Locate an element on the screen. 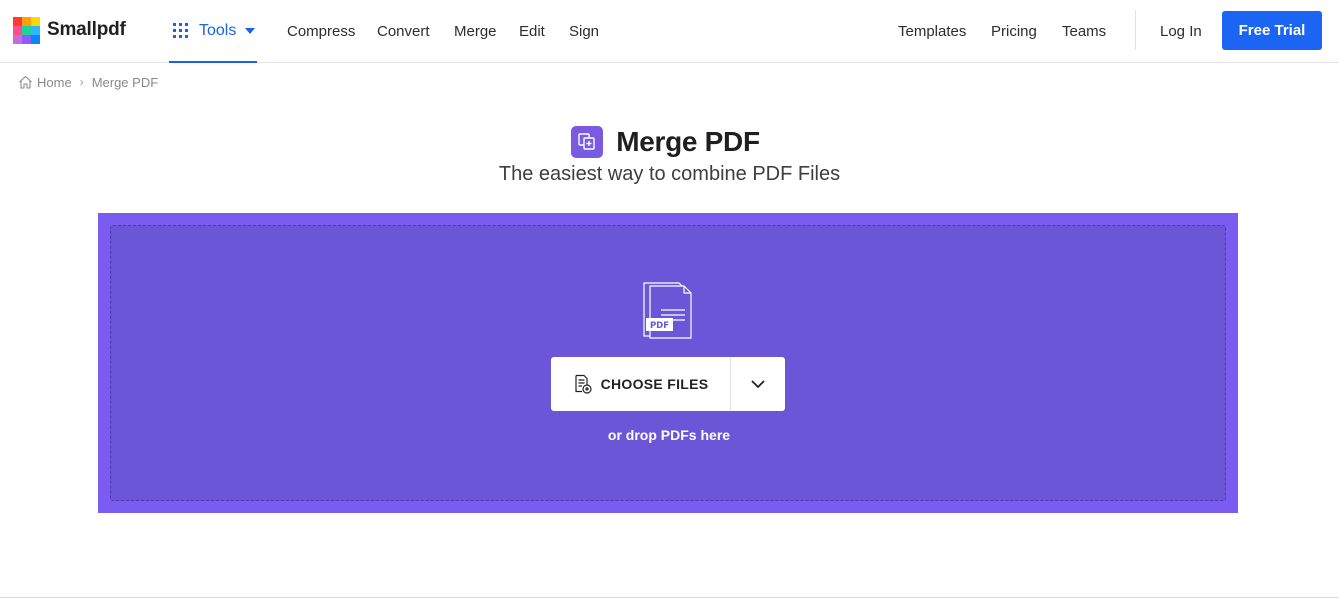  nav-sign: Sign is located at coordinates (584, 31).